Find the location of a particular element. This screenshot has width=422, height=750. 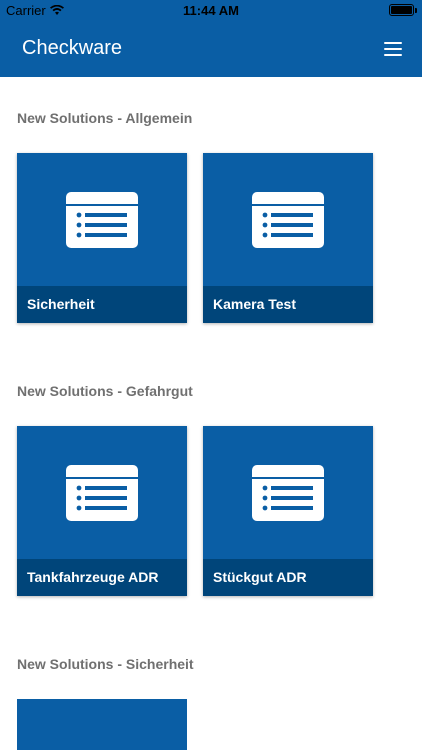

battery-icon is located at coordinates (403, 10).